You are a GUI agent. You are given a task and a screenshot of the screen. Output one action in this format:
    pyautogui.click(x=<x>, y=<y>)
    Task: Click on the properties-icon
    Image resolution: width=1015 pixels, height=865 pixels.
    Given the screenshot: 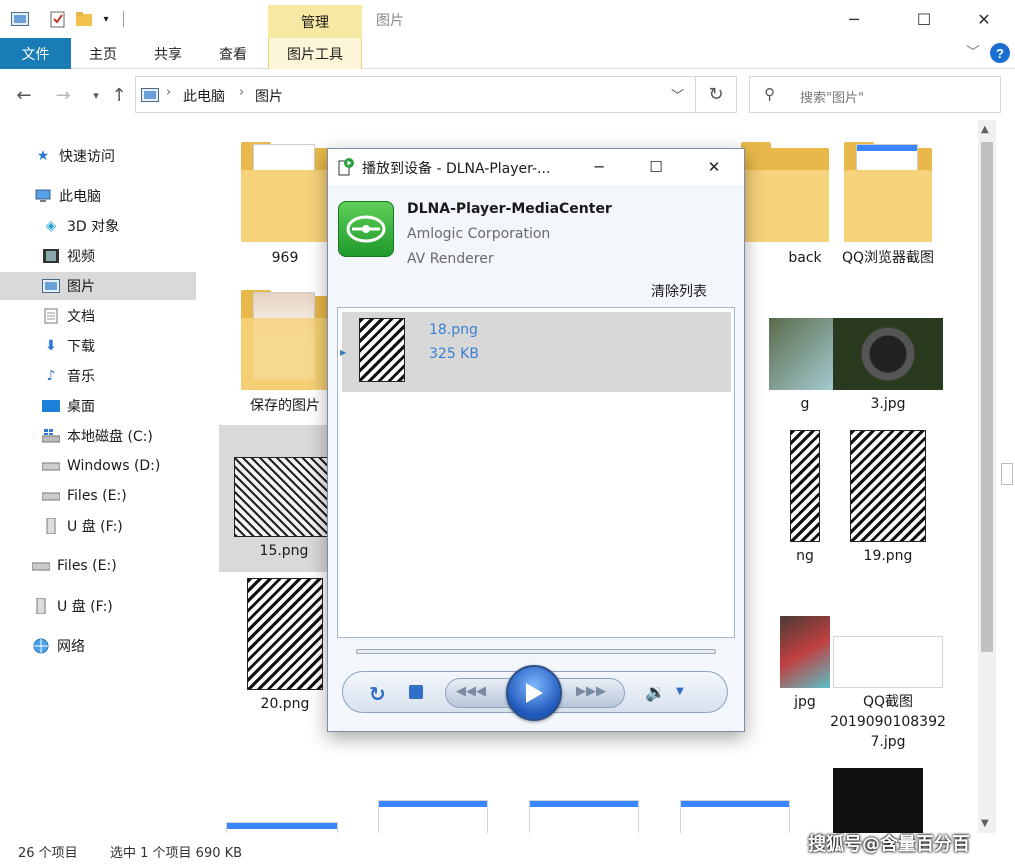 What is the action you would take?
    pyautogui.click(x=58, y=19)
    